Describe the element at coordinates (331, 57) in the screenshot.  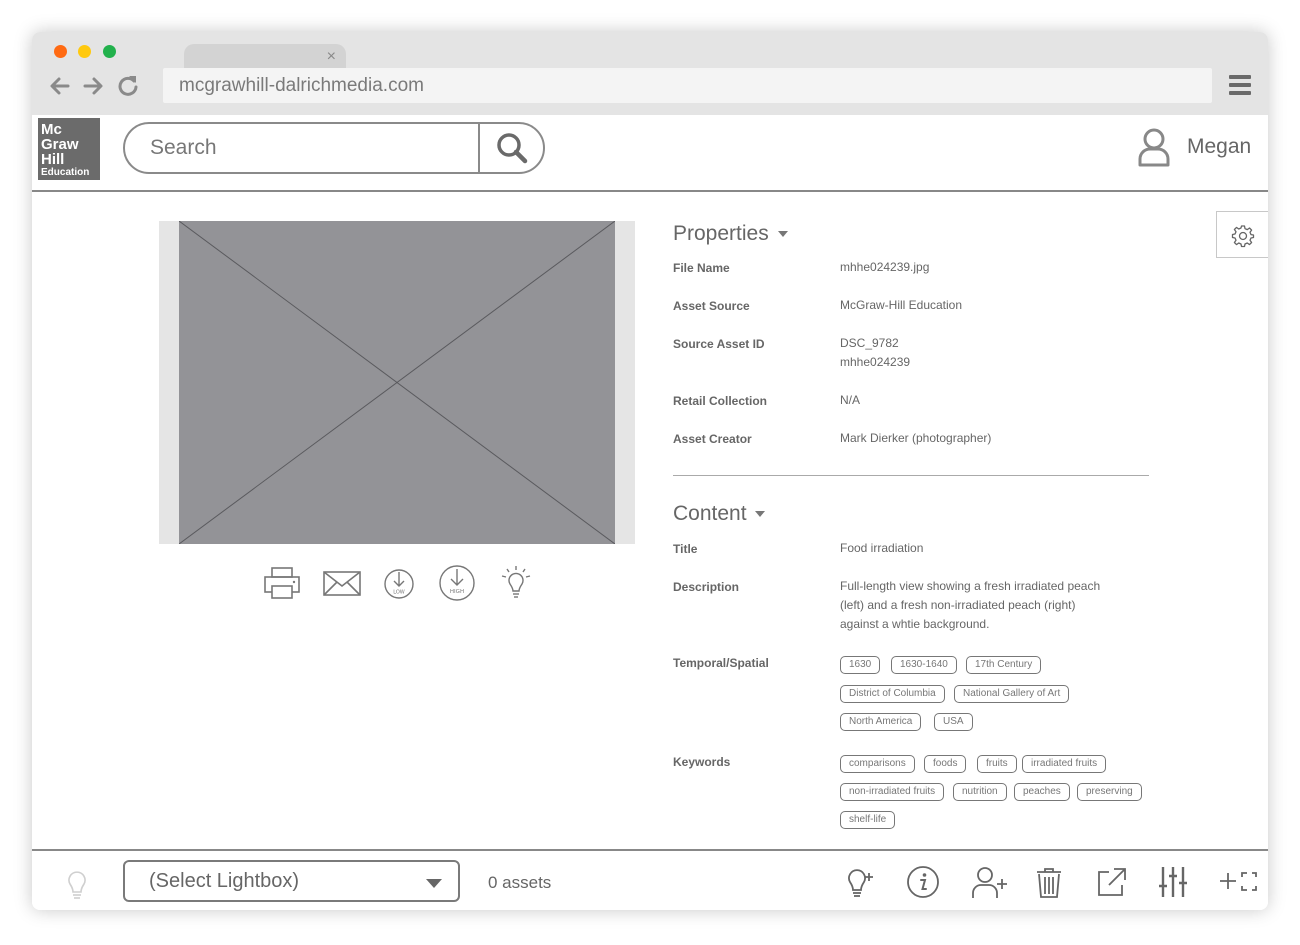
I see `tab-close-icon: ×` at that location.